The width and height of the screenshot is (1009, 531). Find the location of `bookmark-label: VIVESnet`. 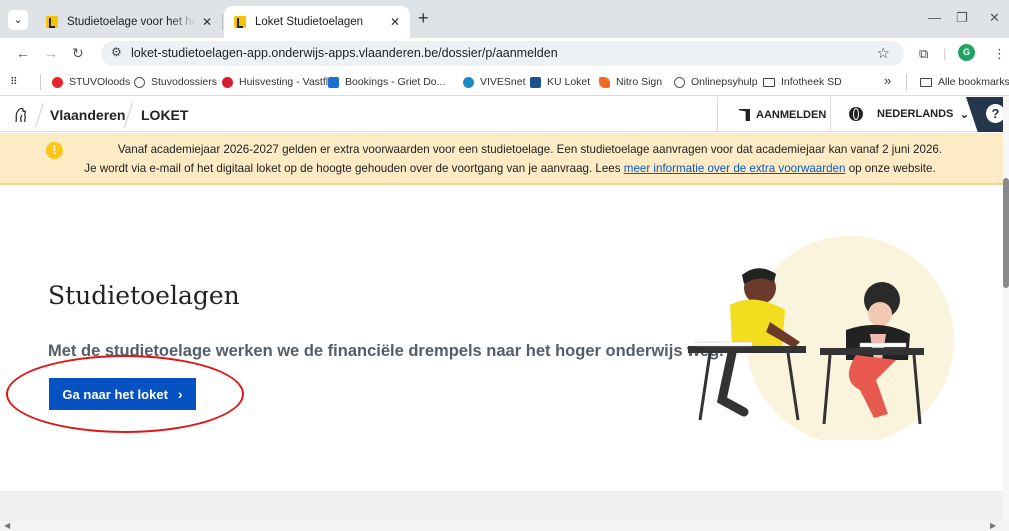

bookmark-label: VIVESnet is located at coordinates (503, 82).